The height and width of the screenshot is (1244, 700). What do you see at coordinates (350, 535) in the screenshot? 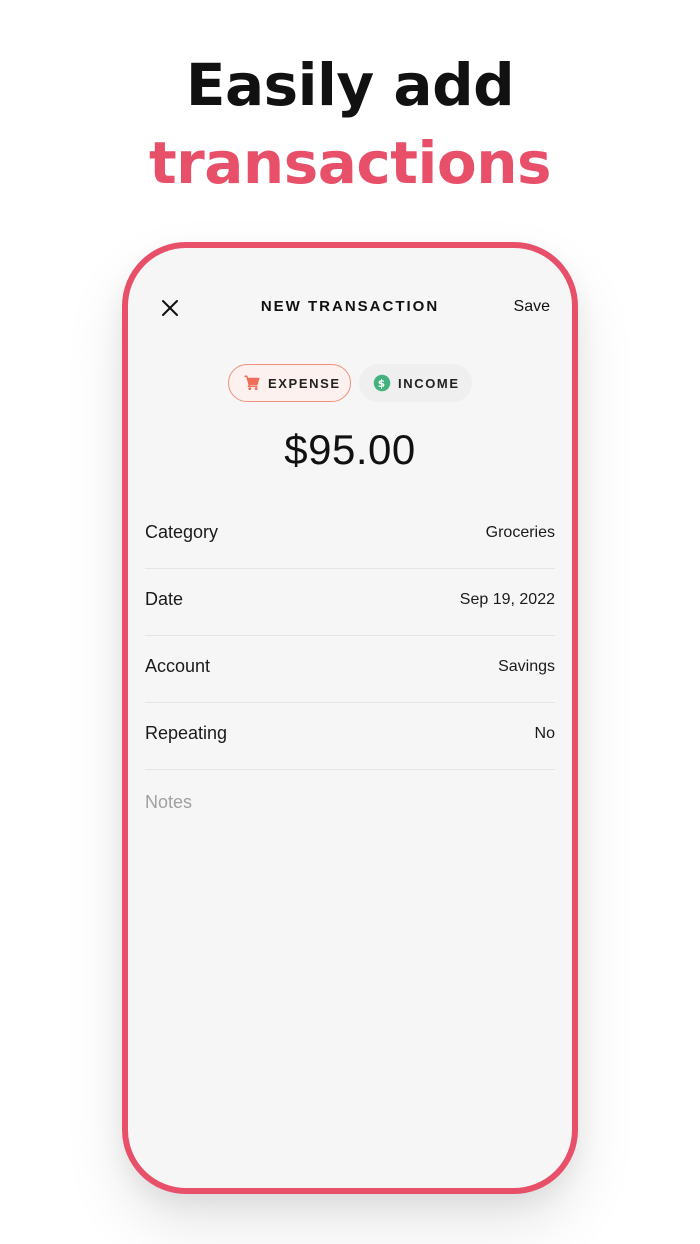
I see `field-row-category: Category Groceries` at bounding box center [350, 535].